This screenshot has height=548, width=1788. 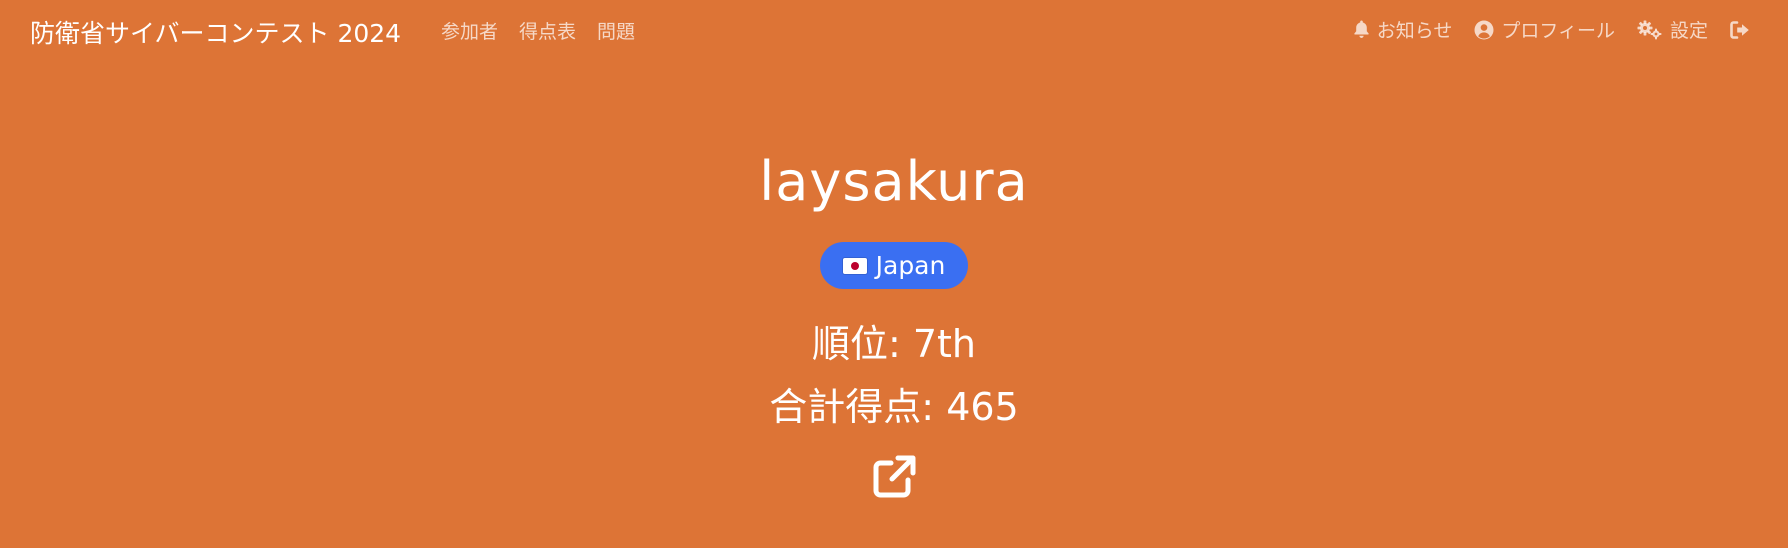 What do you see at coordinates (944, 344) in the screenshot?
I see `rank-value: 7th` at bounding box center [944, 344].